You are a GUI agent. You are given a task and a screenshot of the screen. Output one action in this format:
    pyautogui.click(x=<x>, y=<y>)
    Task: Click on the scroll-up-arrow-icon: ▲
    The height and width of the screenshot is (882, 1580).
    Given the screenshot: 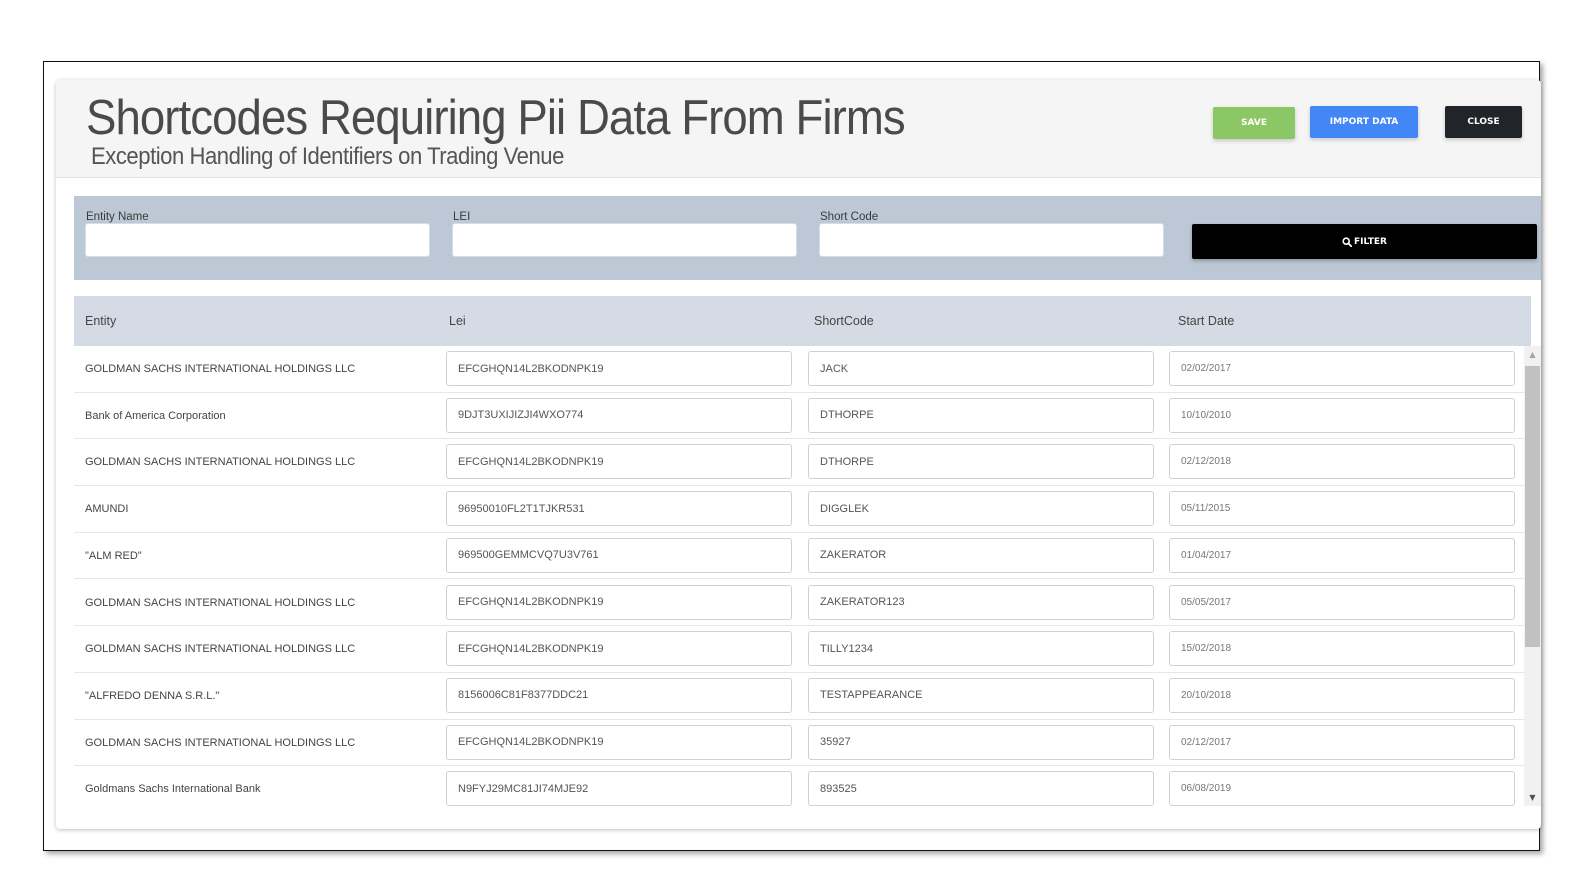 What is the action you would take?
    pyautogui.click(x=1532, y=354)
    